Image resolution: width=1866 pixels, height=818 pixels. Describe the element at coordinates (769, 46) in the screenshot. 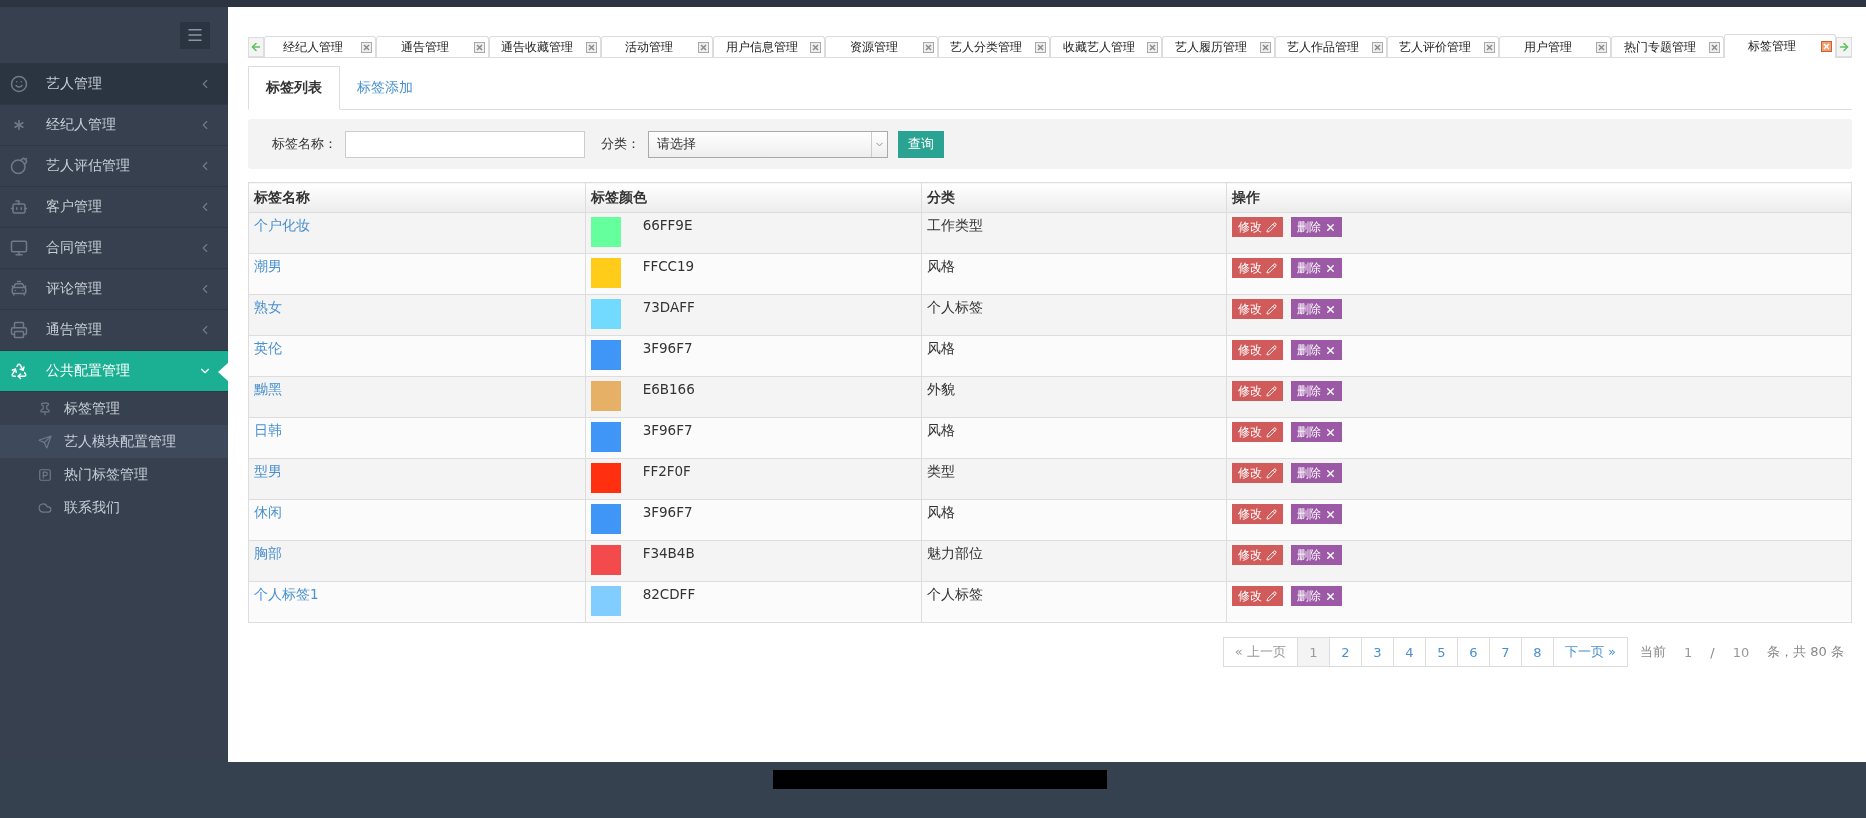

I see `page-tab: 用户信息管理` at that location.